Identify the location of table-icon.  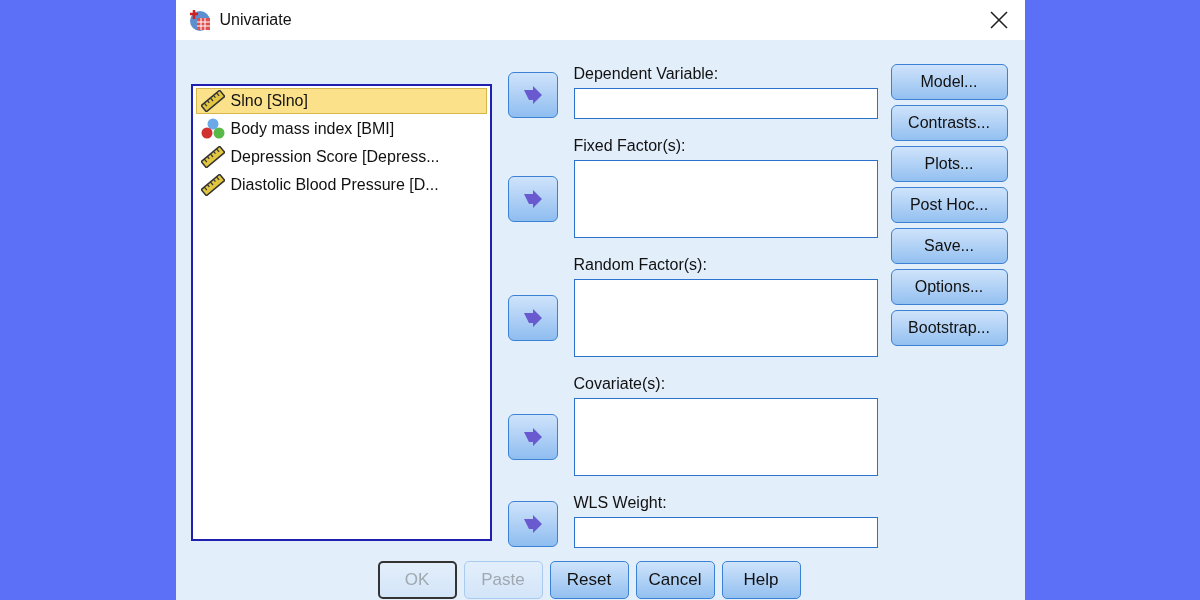
(199, 20).